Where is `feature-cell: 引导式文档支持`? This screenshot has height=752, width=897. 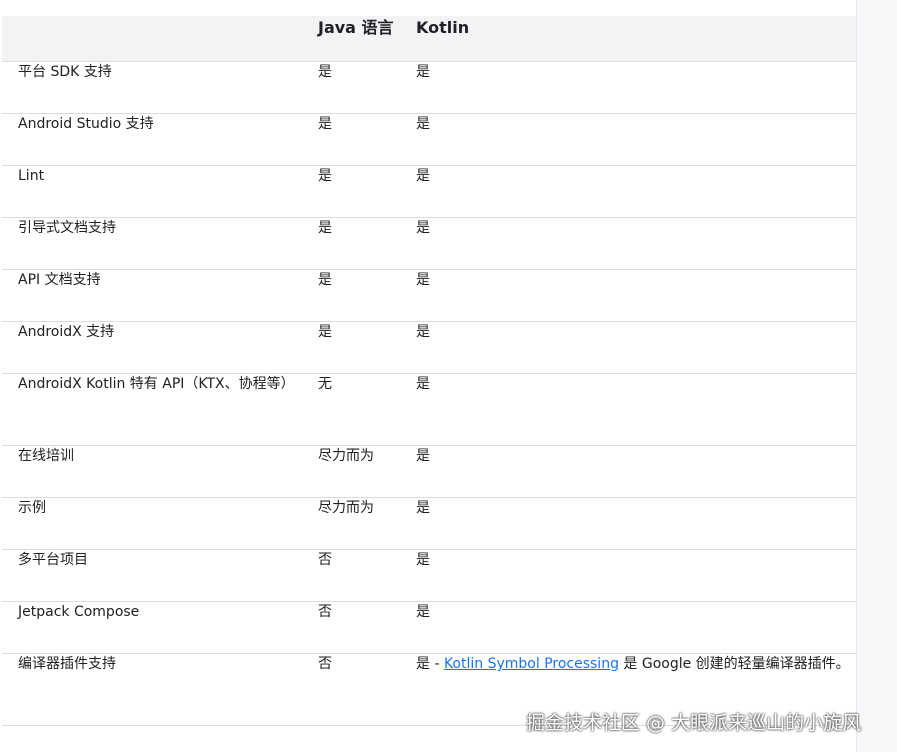
feature-cell: 引导式文档支持 is located at coordinates (160, 243).